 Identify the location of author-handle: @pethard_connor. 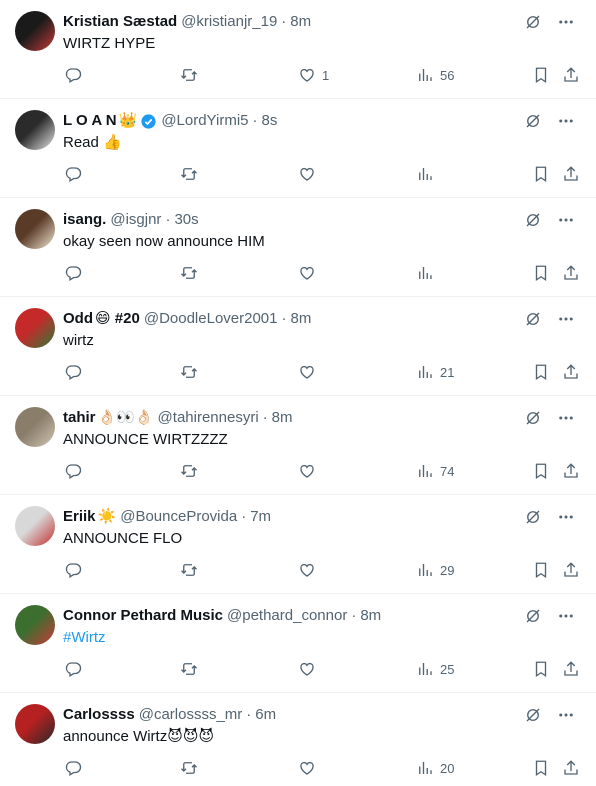
(287, 616).